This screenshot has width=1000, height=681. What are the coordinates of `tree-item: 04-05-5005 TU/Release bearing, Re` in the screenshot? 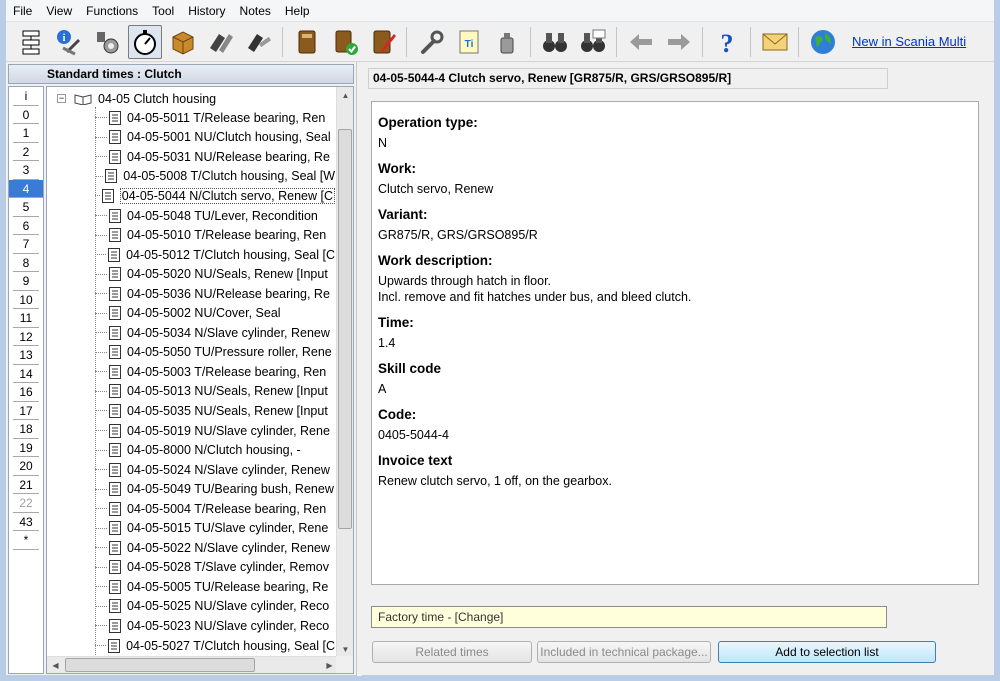 It's located at (215, 587).